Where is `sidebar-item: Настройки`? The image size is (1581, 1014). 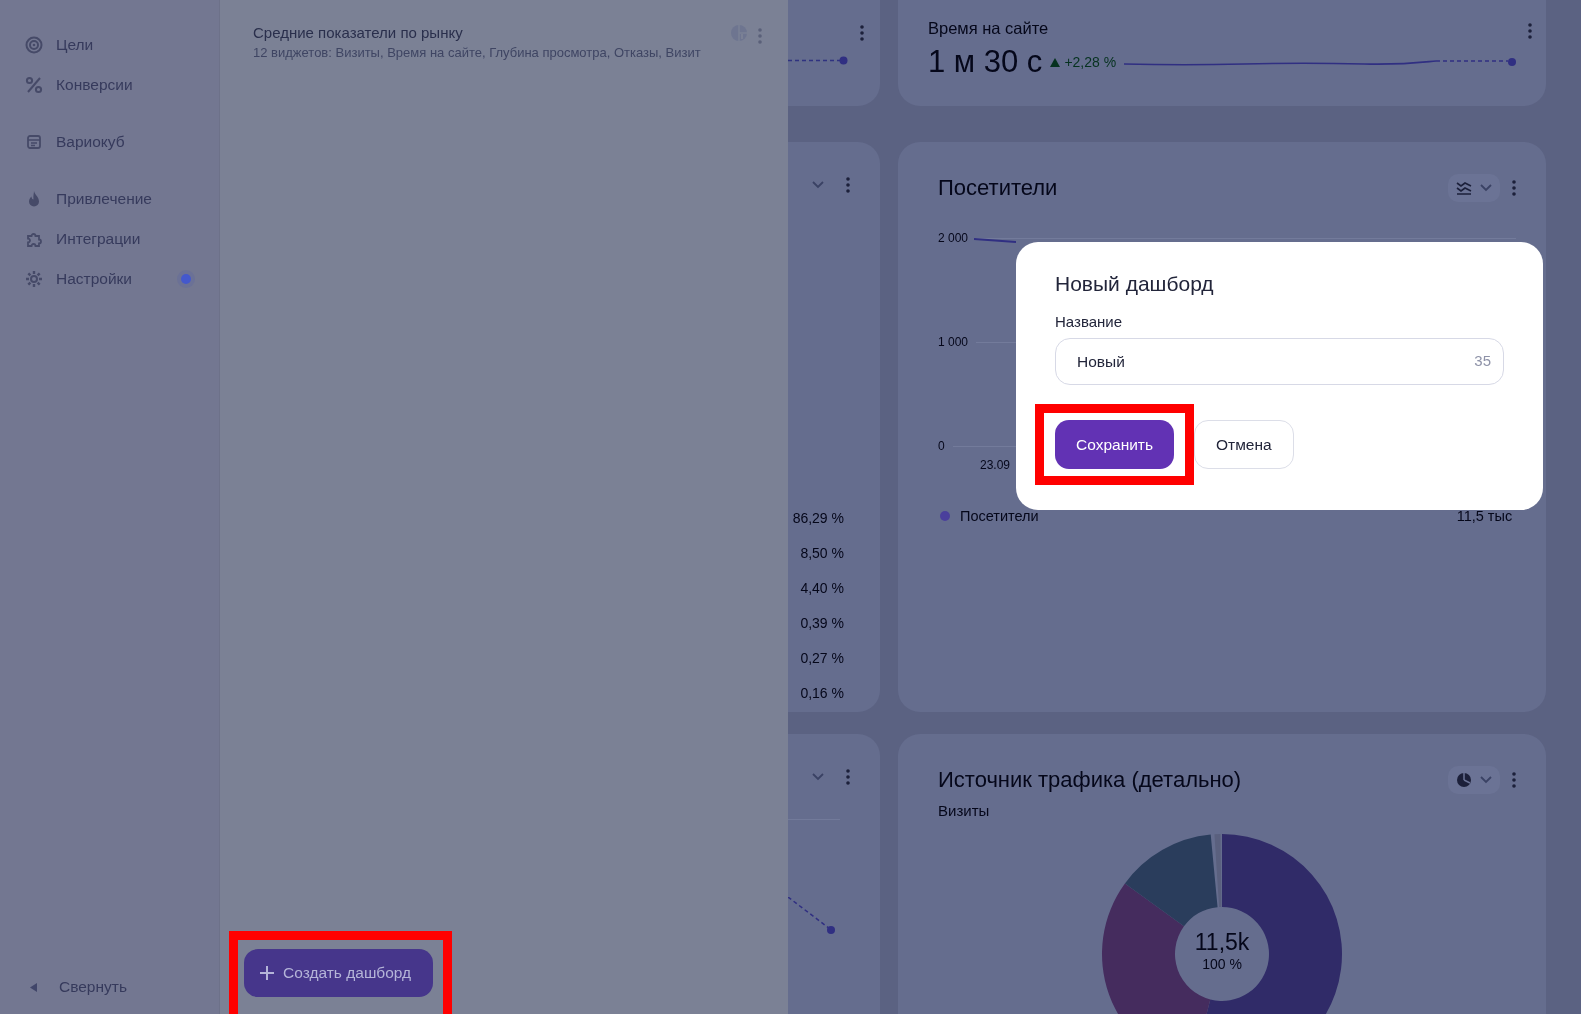 sidebar-item: Настройки is located at coordinates (109, 279).